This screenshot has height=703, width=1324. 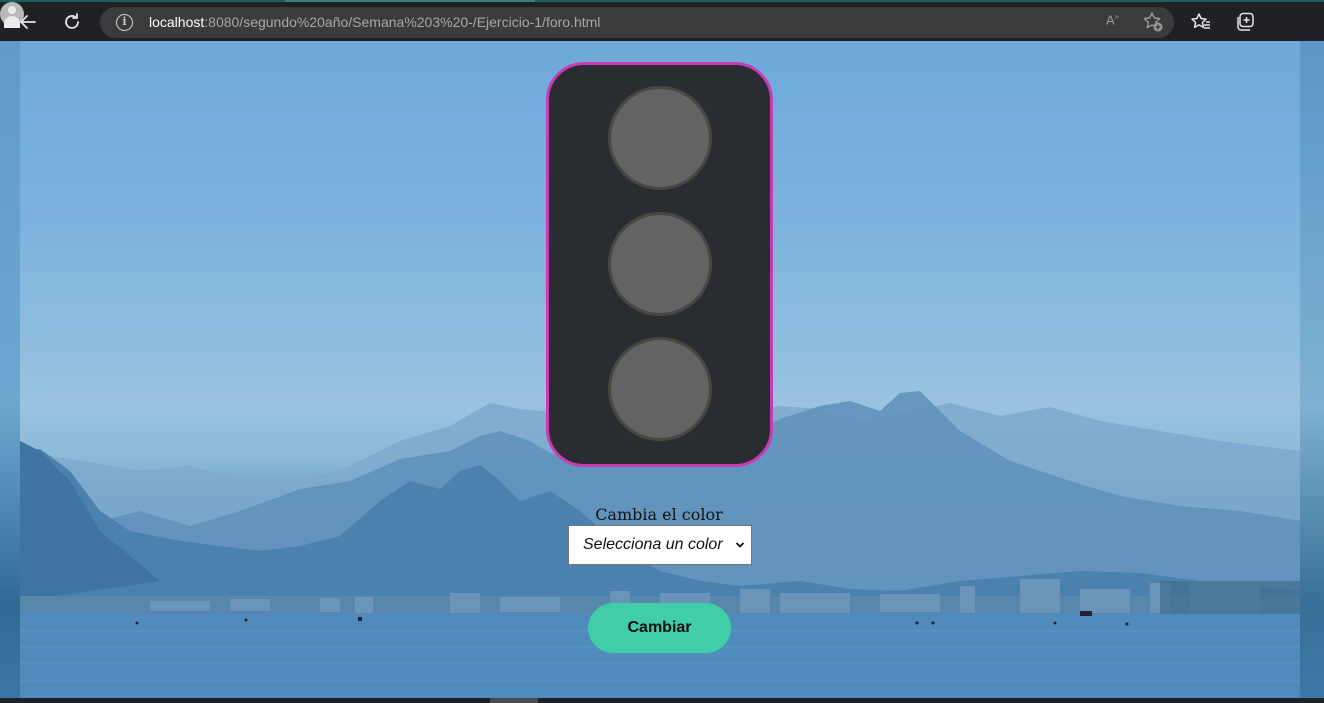 What do you see at coordinates (177, 22) in the screenshot?
I see `url-host: localhost` at bounding box center [177, 22].